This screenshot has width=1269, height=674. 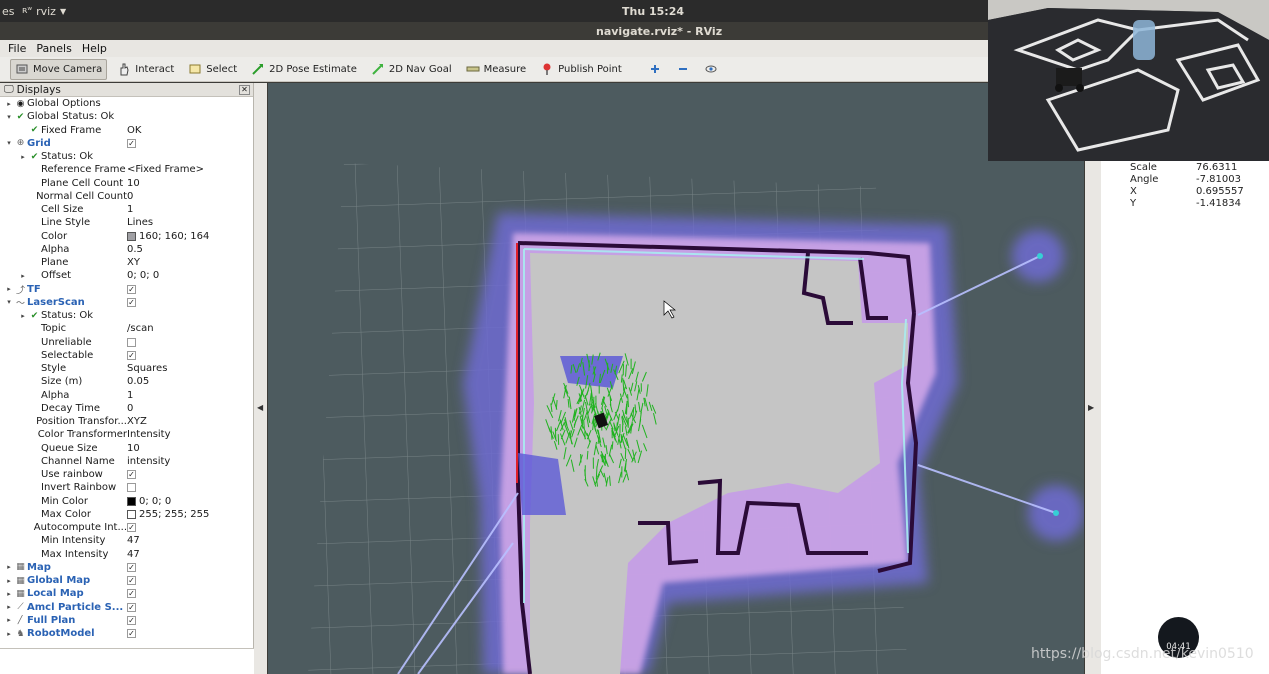 What do you see at coordinates (187, 488) in the screenshot?
I see `display-value-cell` at bounding box center [187, 488].